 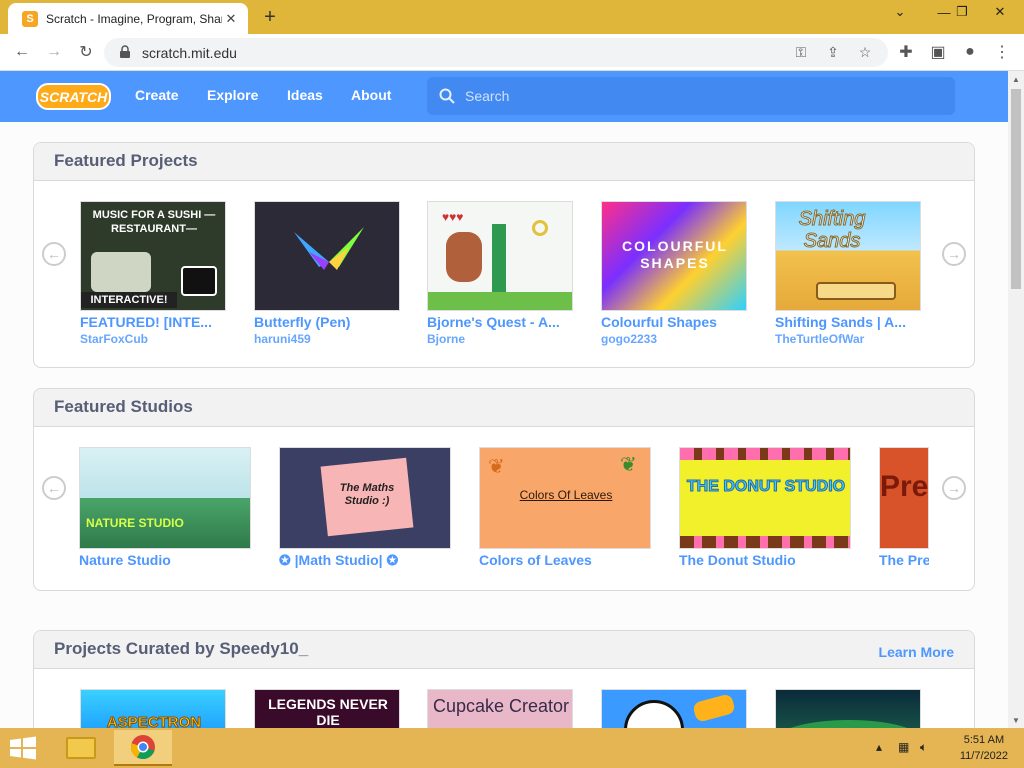 What do you see at coordinates (1016, 720) in the screenshot?
I see `scroll-down-arrow-icon: ▼` at bounding box center [1016, 720].